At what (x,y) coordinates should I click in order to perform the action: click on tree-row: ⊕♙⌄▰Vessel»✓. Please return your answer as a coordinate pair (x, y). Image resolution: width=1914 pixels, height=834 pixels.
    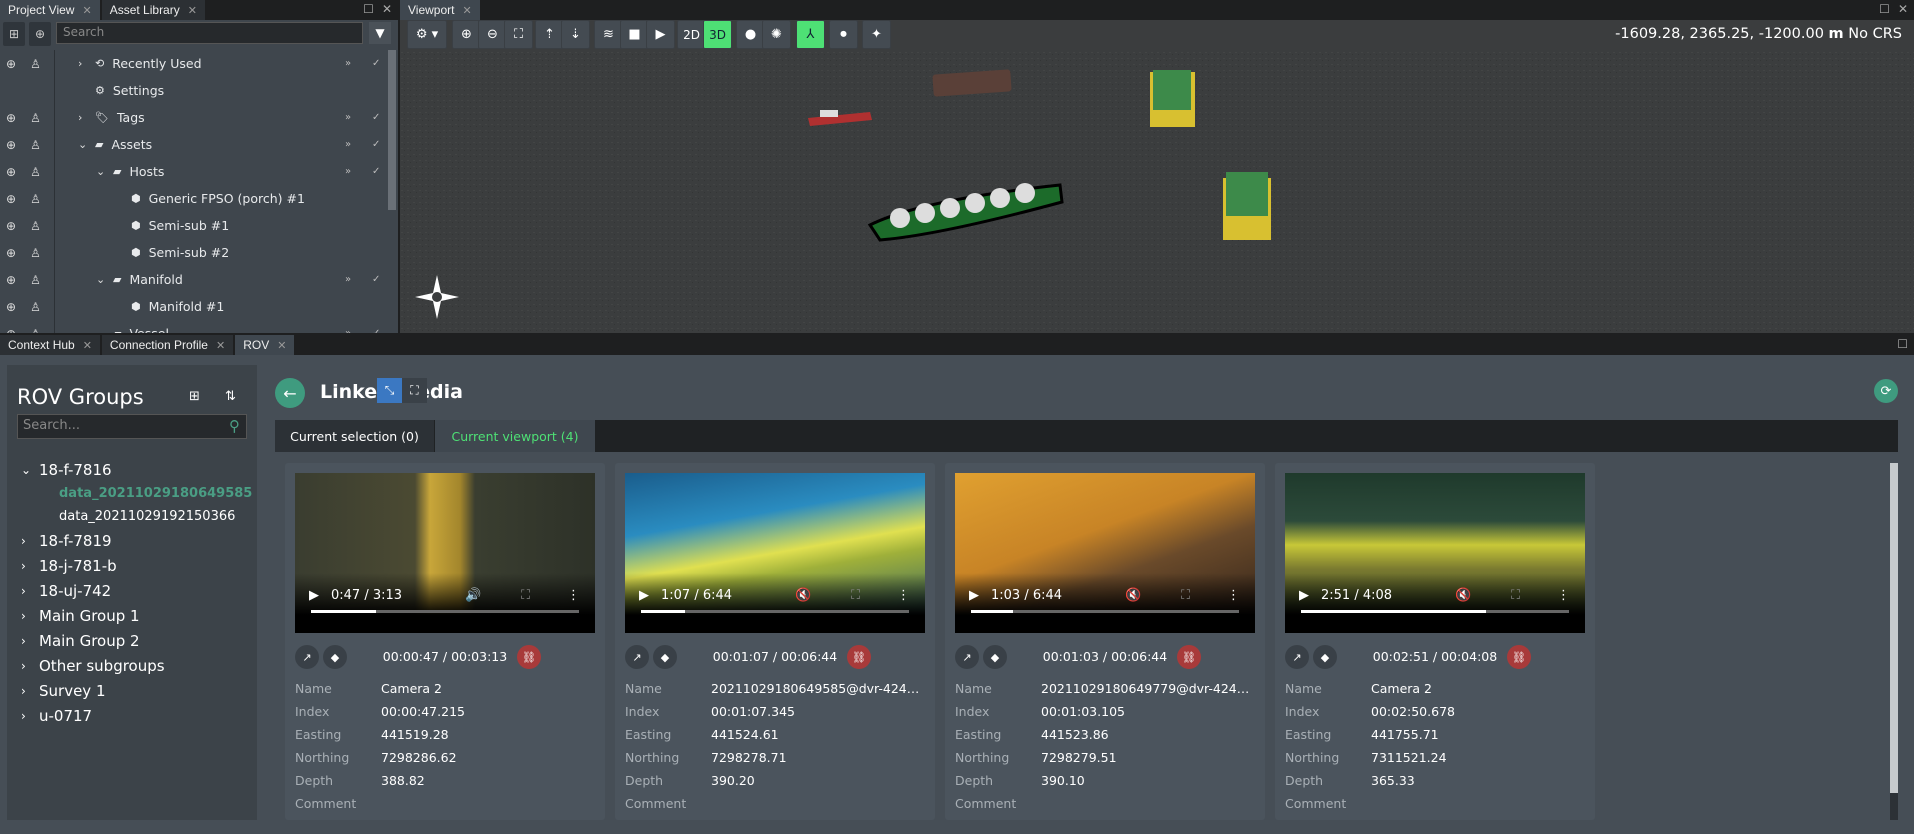
    Looking at the image, I should click on (195, 326).